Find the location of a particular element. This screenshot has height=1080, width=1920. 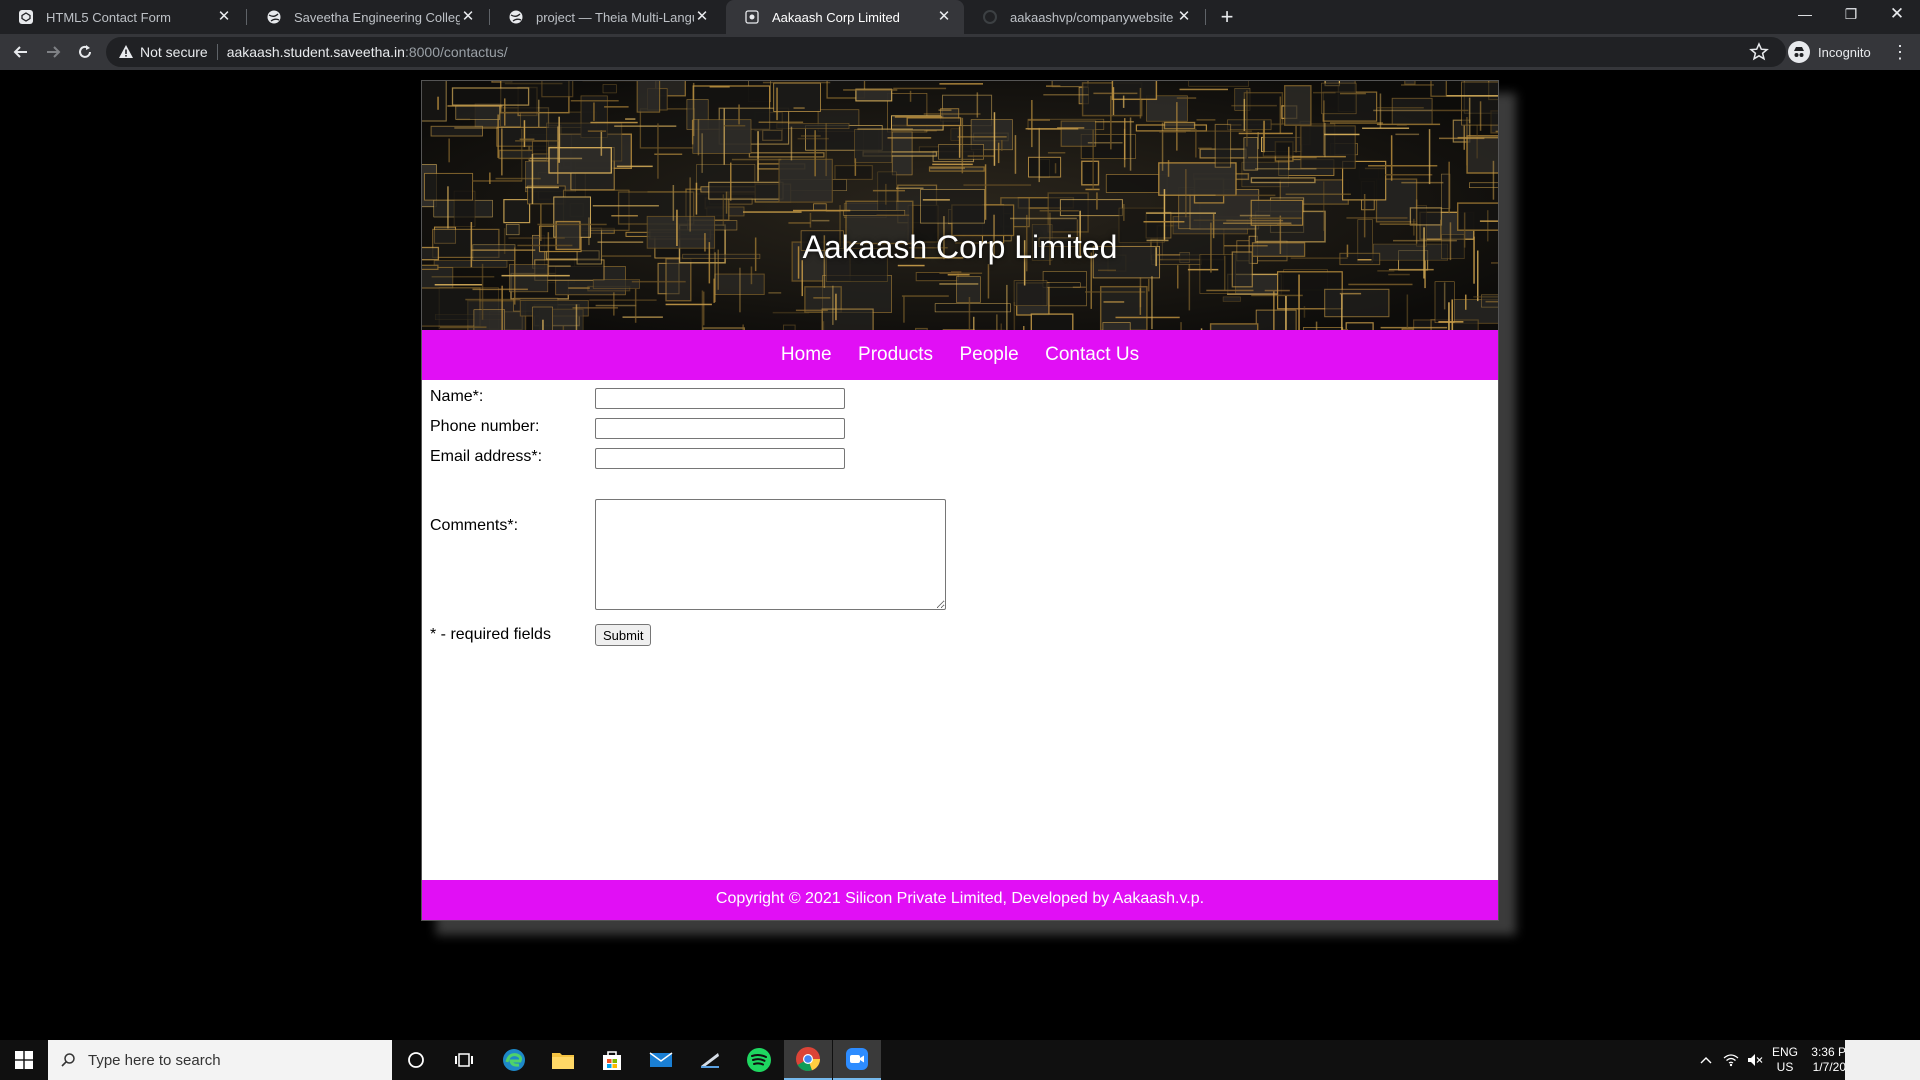

phone-label: Phone number: is located at coordinates (485, 426).